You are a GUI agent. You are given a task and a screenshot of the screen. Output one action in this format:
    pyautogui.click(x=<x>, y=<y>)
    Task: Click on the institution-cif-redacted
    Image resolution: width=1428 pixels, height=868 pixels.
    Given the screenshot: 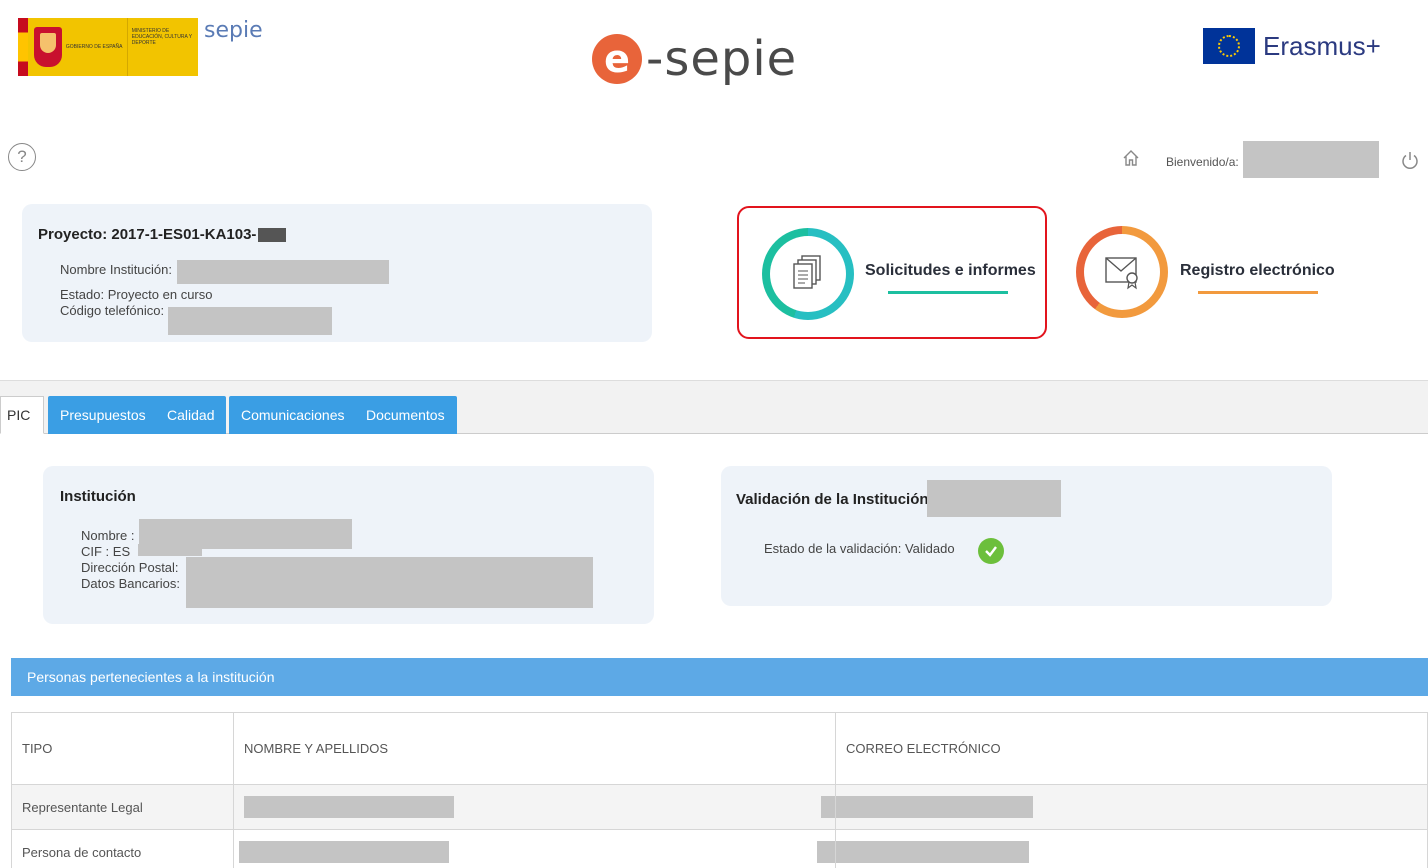 What is the action you would take?
    pyautogui.click(x=170, y=550)
    